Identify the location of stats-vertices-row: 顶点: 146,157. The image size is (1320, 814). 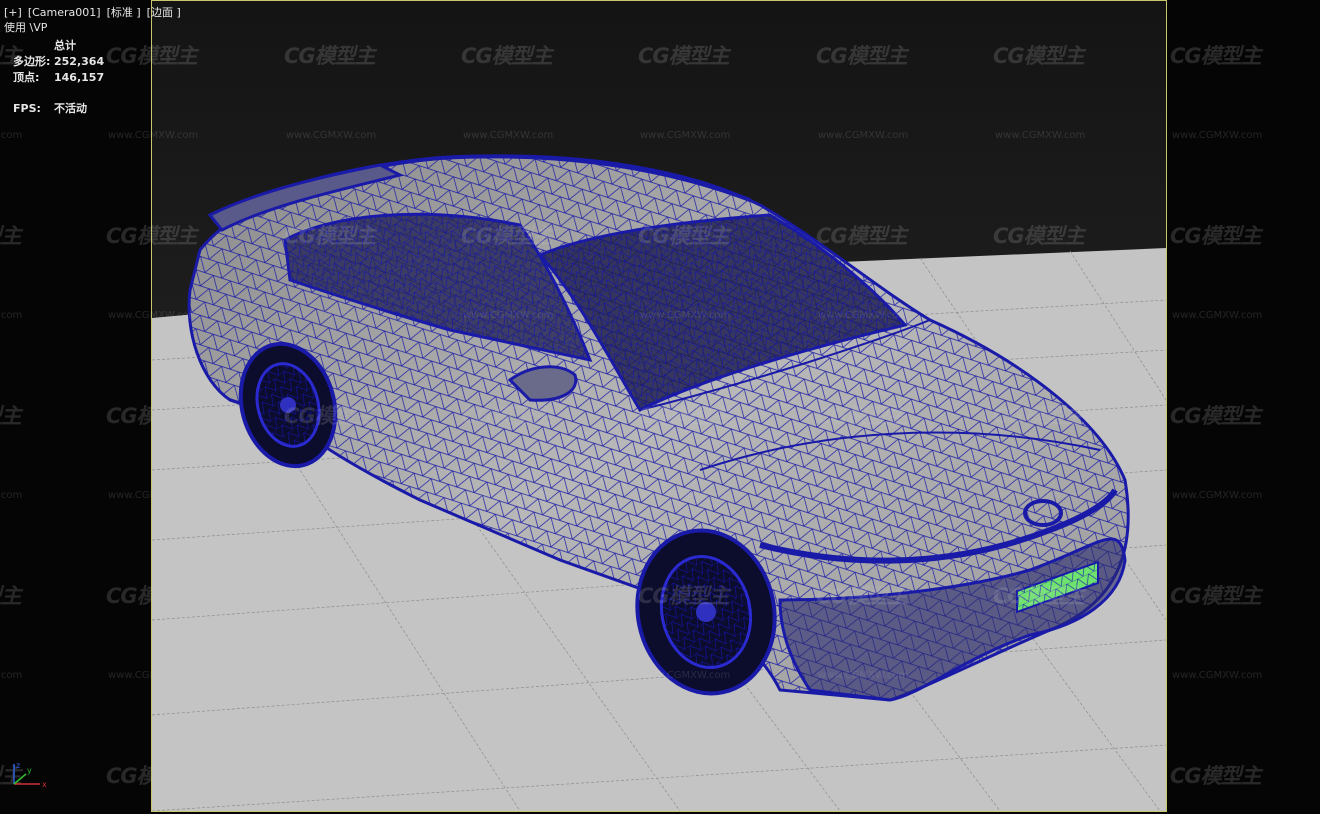
(58, 78).